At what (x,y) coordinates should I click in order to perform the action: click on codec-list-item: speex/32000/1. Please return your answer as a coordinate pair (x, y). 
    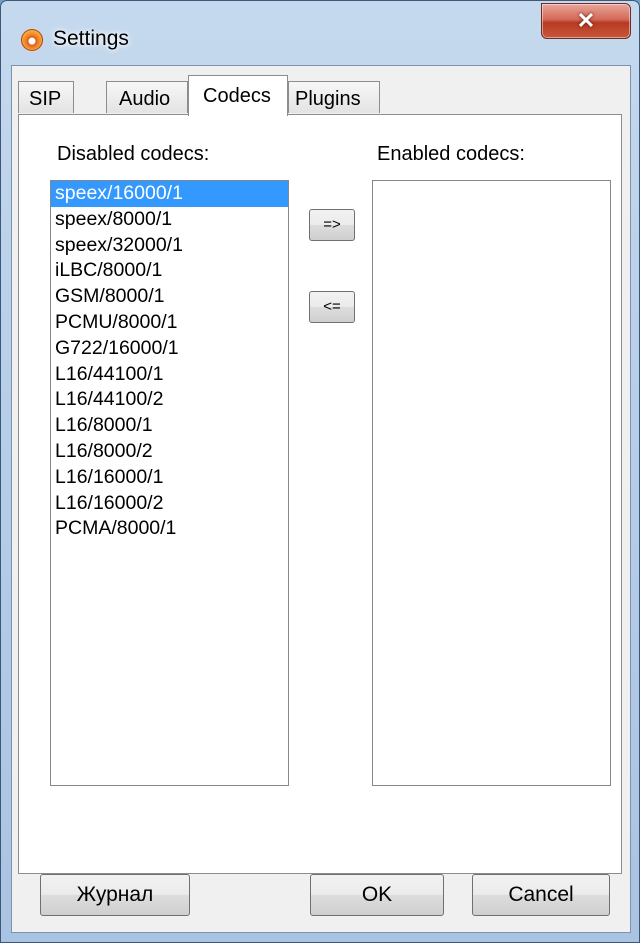
    Looking at the image, I should click on (169, 246).